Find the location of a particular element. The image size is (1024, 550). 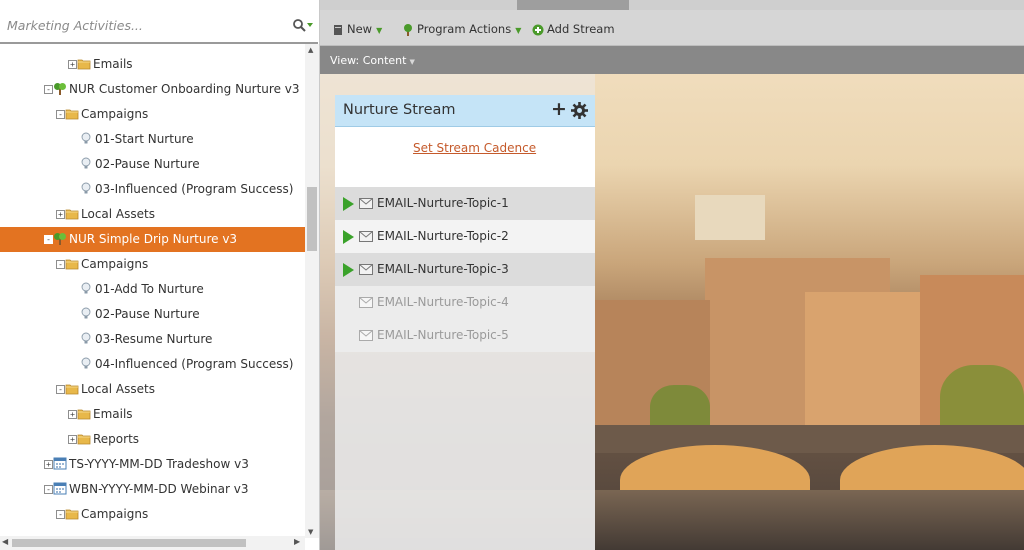

tree-item: + Reports is located at coordinates (152, 439).